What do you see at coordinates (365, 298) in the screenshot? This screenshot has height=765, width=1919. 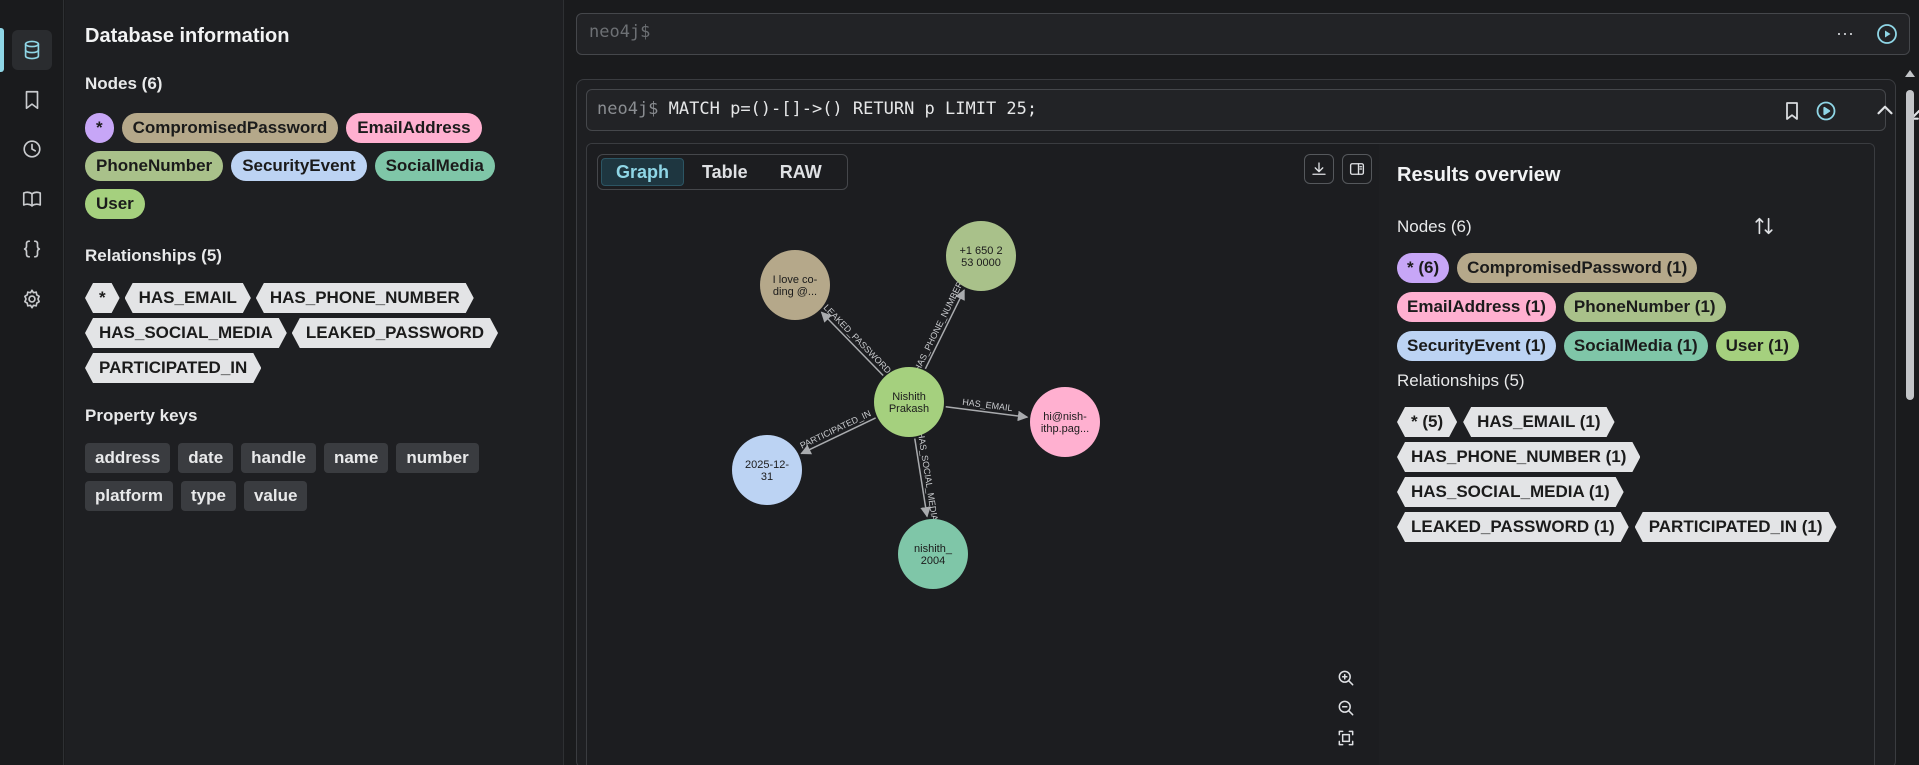 I see `rel-chip-has-phone-number: HAS_PHONE_NUMBER` at bounding box center [365, 298].